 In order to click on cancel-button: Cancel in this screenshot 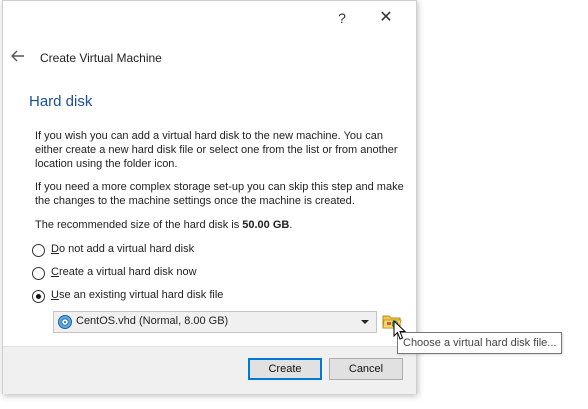, I will do `click(366, 369)`.